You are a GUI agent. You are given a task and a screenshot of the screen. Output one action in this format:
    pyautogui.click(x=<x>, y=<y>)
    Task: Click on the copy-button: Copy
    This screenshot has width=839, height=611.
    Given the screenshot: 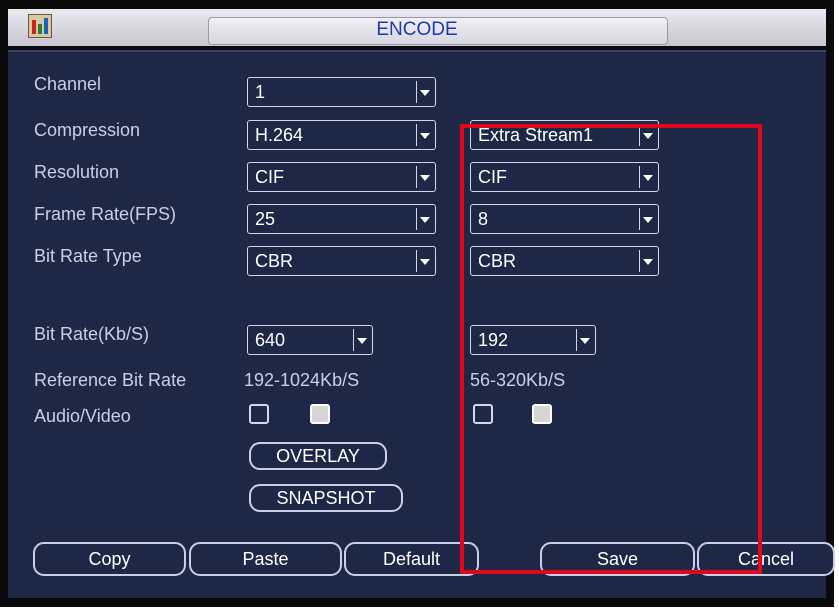 What is the action you would take?
    pyautogui.click(x=109, y=559)
    